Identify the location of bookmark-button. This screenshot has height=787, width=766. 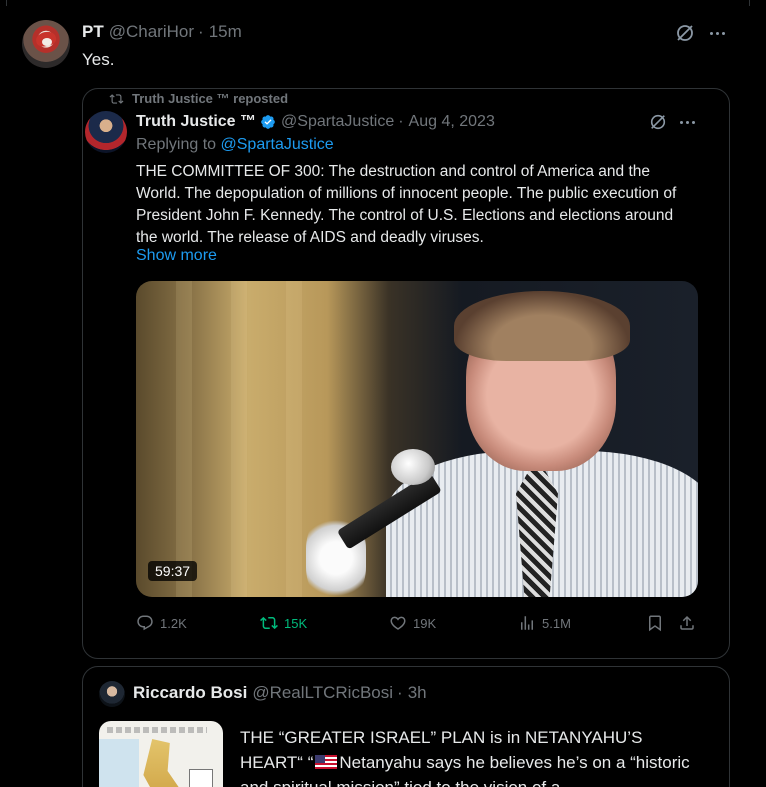
(655, 623).